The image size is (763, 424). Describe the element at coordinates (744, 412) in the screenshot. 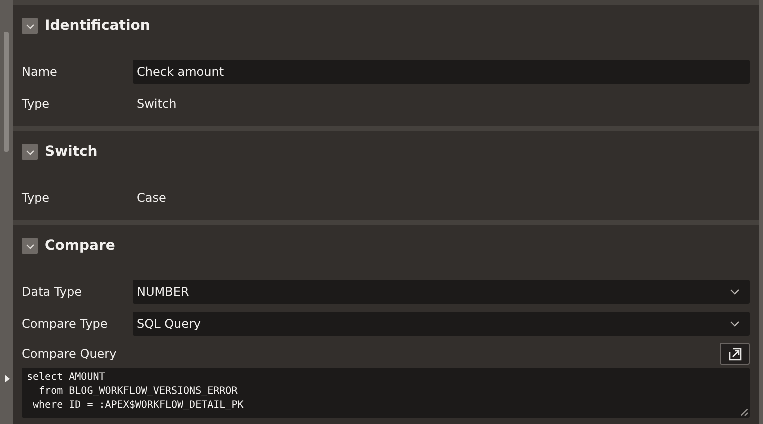

I see `resize-grip-icon` at that location.